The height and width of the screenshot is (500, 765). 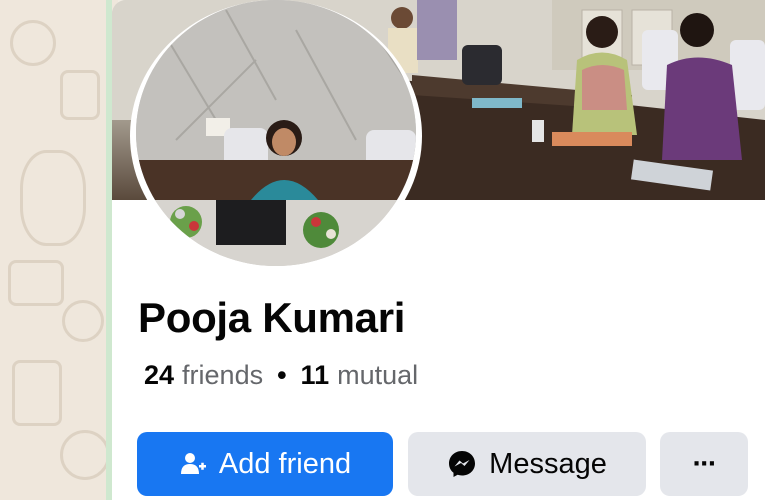 What do you see at coordinates (193, 464) in the screenshot?
I see `add-person-icon` at bounding box center [193, 464].